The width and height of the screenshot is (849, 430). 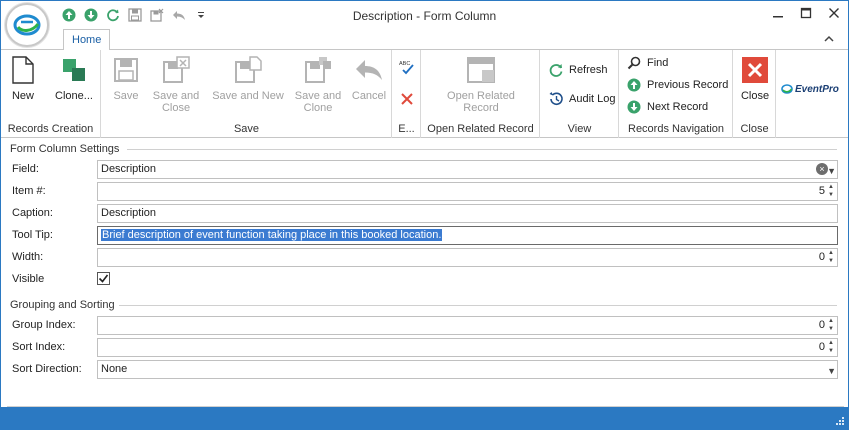 What do you see at coordinates (821, 325) in the screenshot?
I see `group-index-value: 0` at bounding box center [821, 325].